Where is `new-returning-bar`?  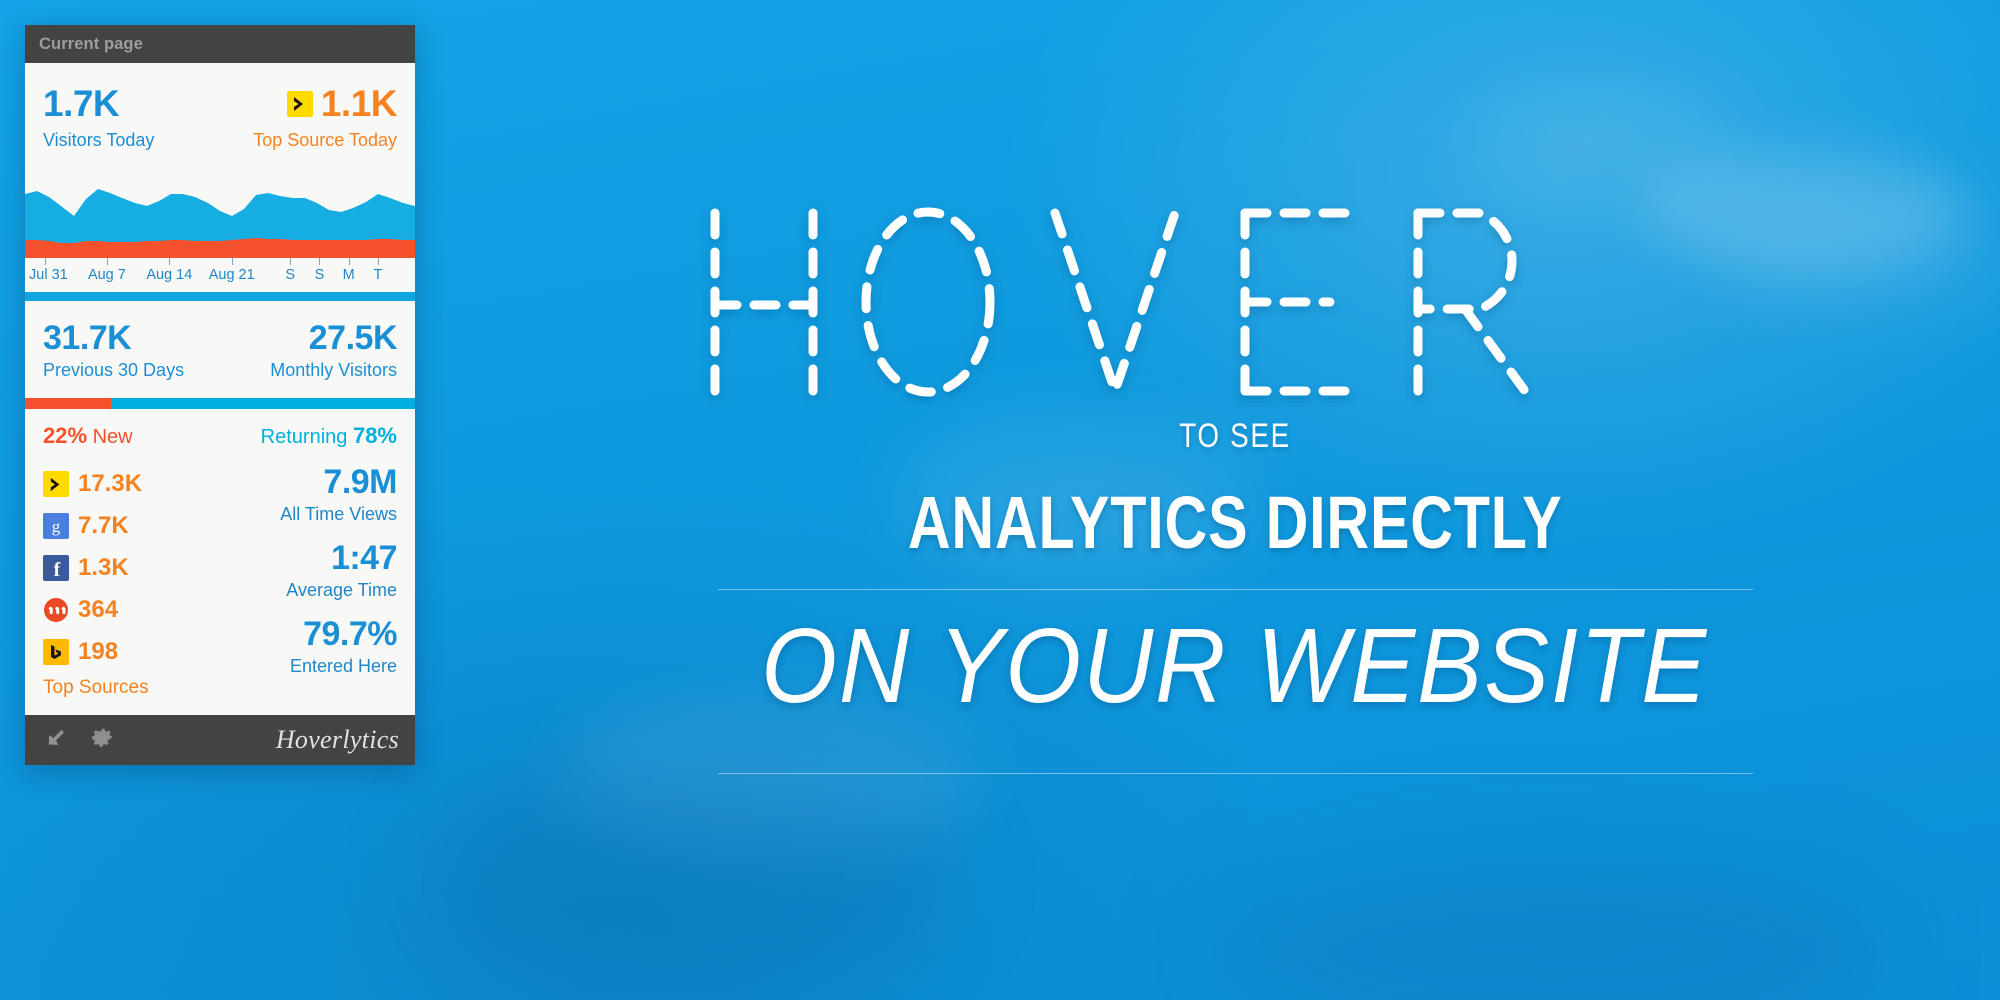
new-returning-bar is located at coordinates (220, 404).